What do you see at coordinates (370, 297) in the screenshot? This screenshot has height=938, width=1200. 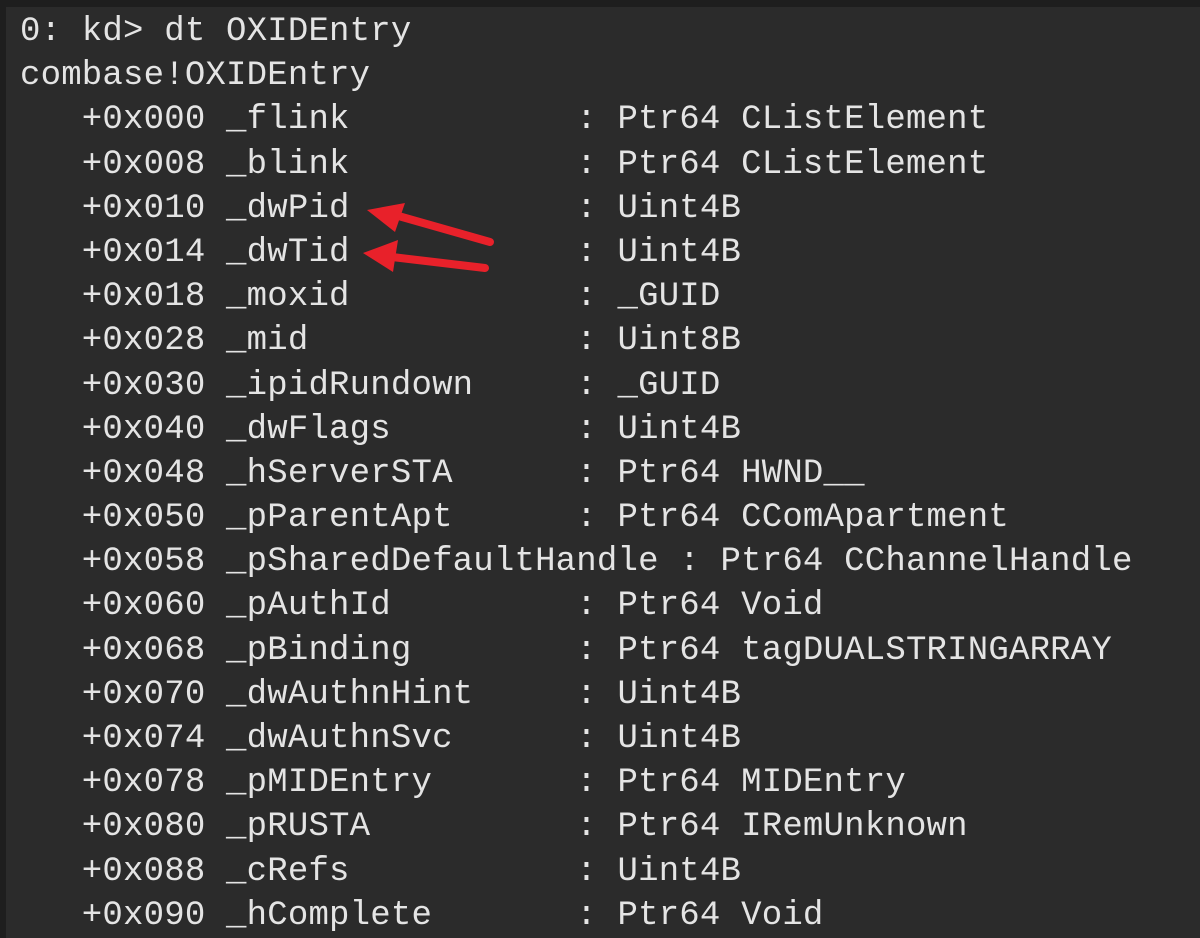 I see `field-line: +0x018 _moxid : _GUID` at bounding box center [370, 297].